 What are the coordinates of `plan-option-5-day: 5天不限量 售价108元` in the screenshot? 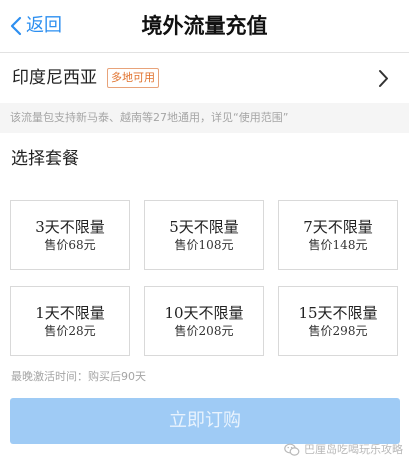 It's located at (204, 235).